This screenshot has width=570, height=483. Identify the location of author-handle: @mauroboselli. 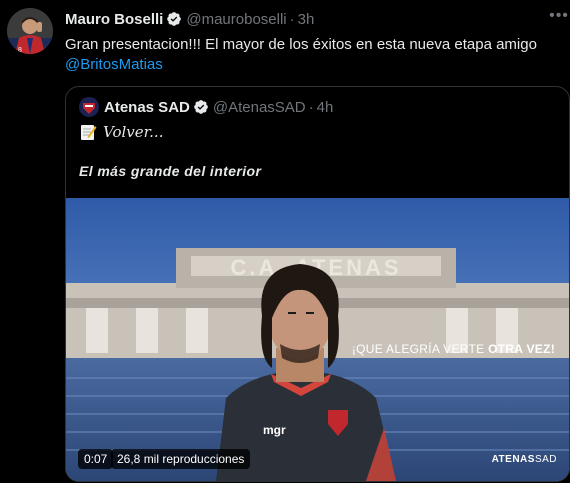
(236, 19).